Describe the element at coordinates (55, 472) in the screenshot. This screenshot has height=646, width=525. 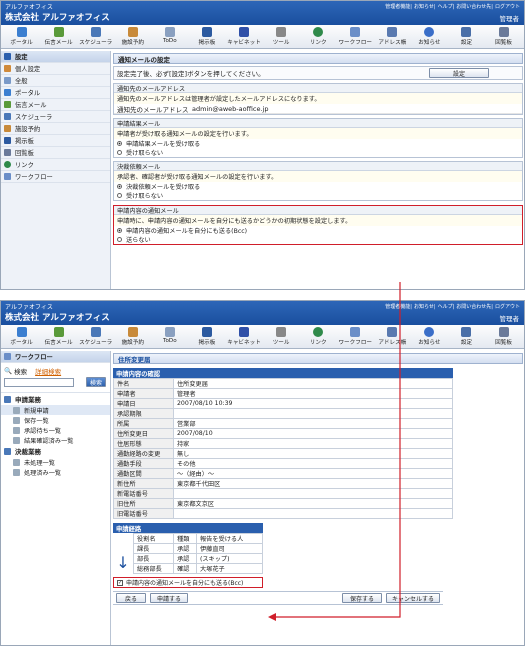
I see `nav-processed-list: 処理済み一覧` at that location.